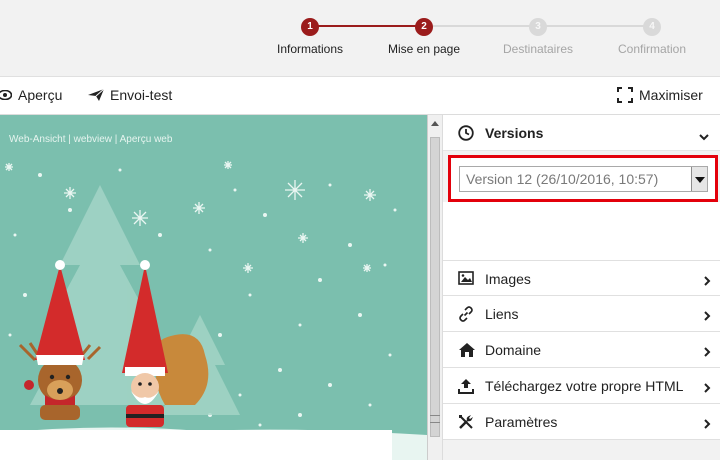 The width and height of the screenshot is (720, 460). Describe the element at coordinates (196, 445) in the screenshot. I see `email-body-strip` at that location.